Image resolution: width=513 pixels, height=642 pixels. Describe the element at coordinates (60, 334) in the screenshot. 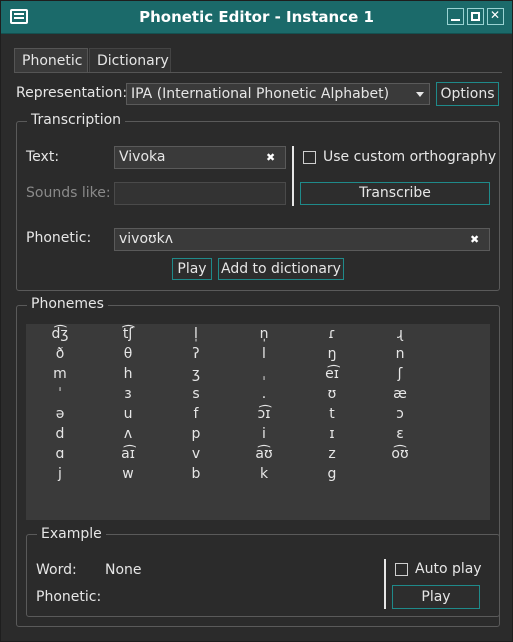

I see `phoneme-button: d͡ʒ` at that location.